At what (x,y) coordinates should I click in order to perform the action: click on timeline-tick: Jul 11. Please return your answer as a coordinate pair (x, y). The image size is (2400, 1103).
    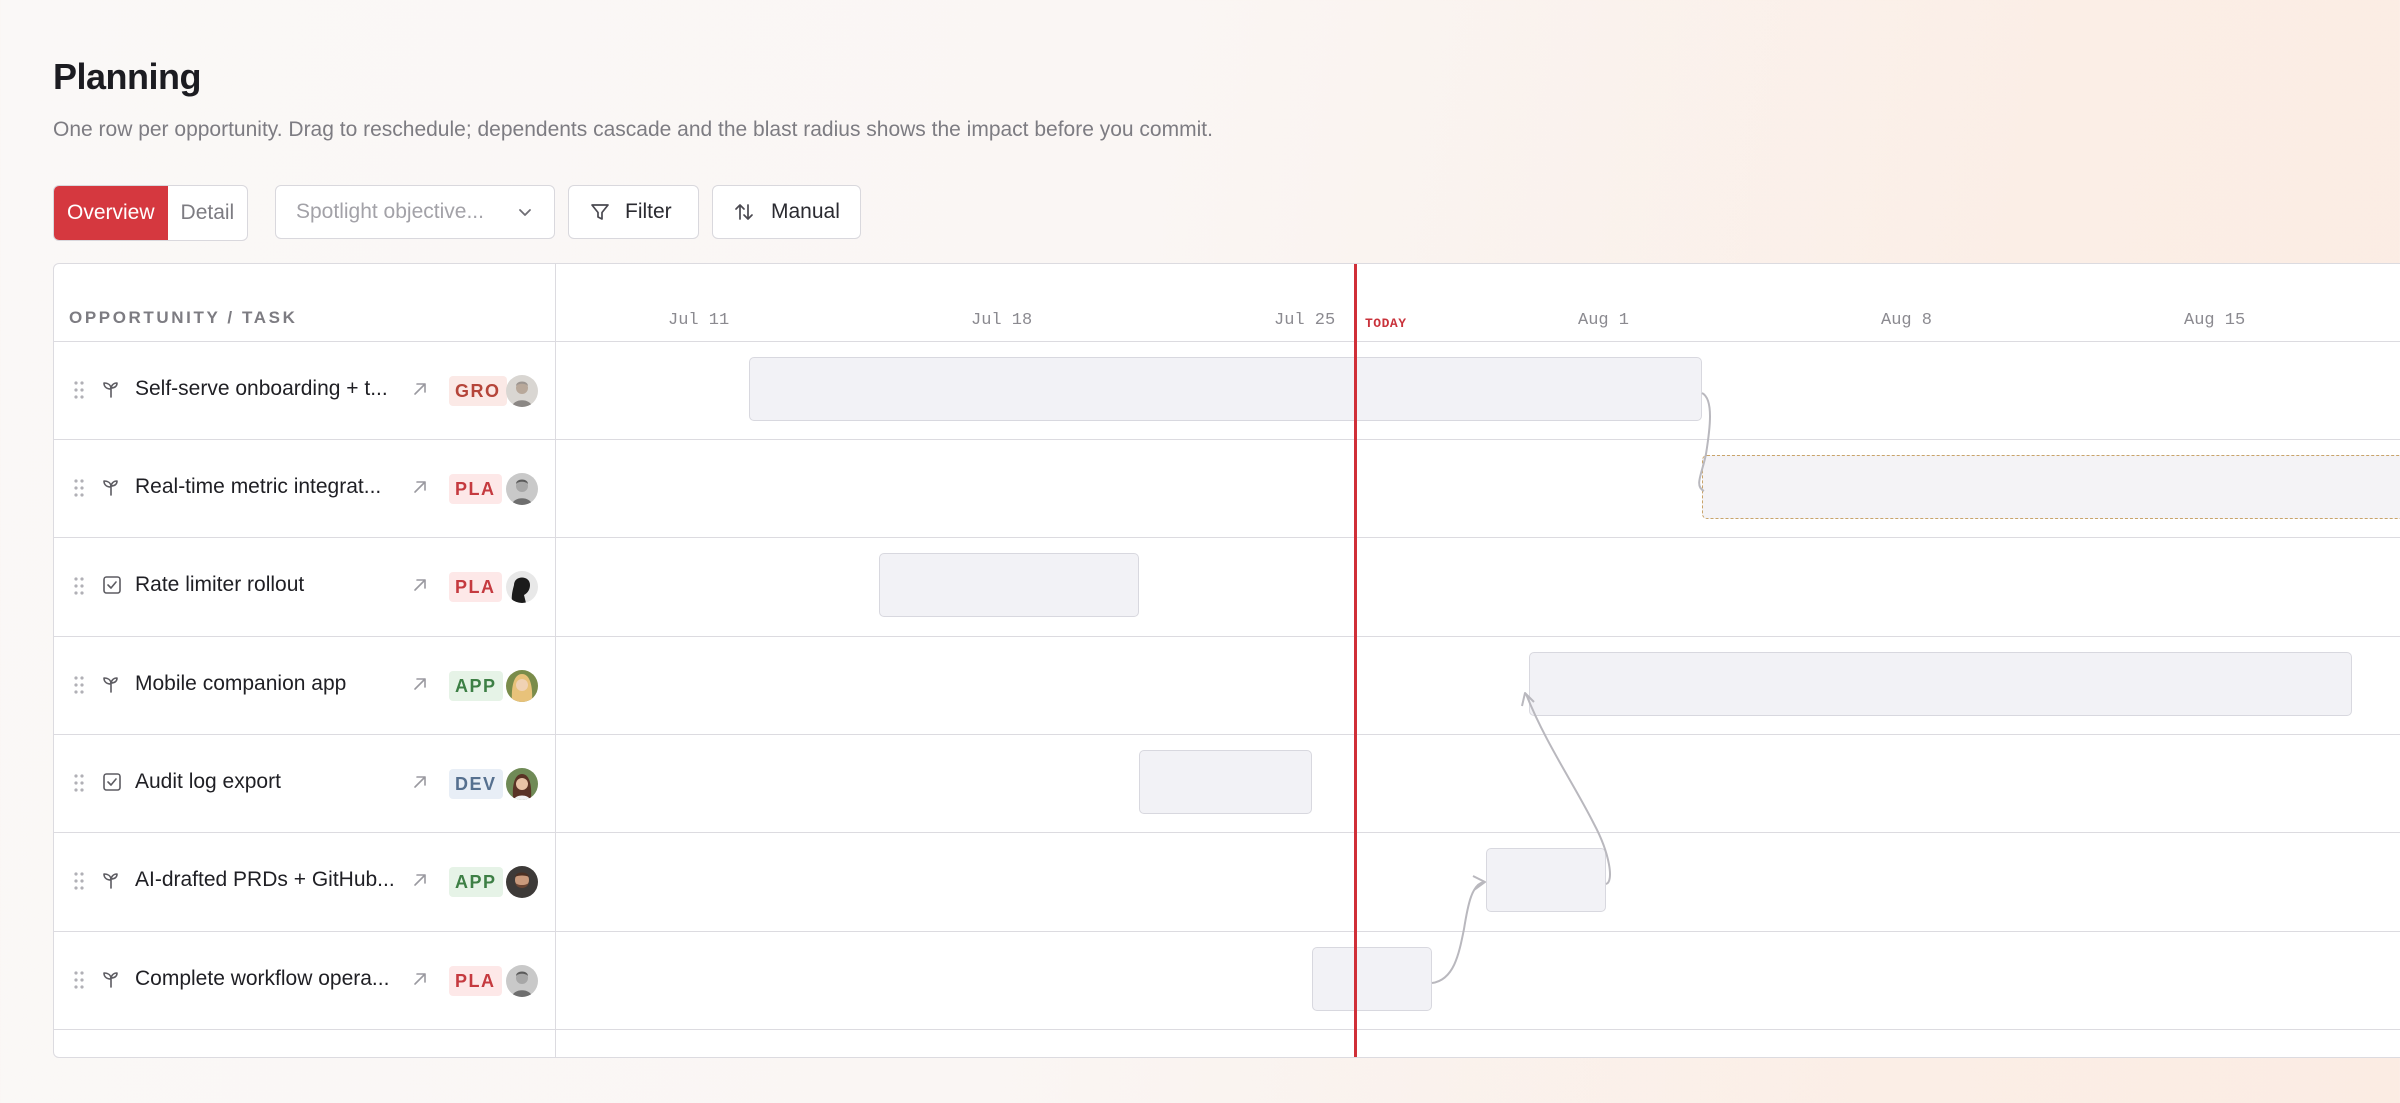
    Looking at the image, I should click on (699, 320).